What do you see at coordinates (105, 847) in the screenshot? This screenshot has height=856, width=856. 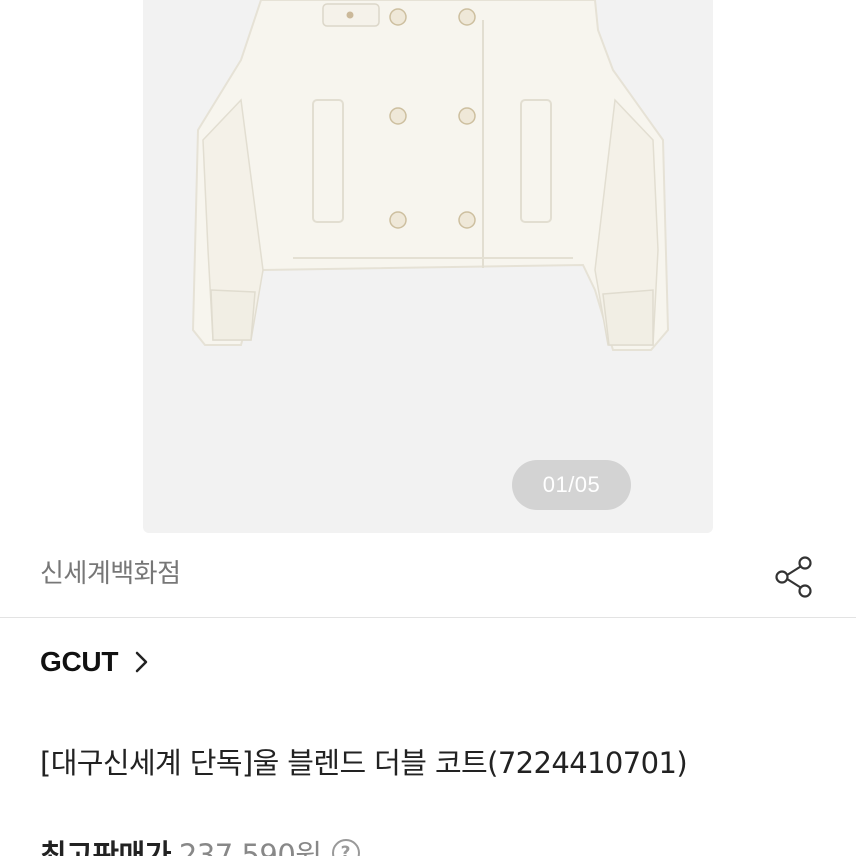 I see `price-label: 최고판매가` at bounding box center [105, 847].